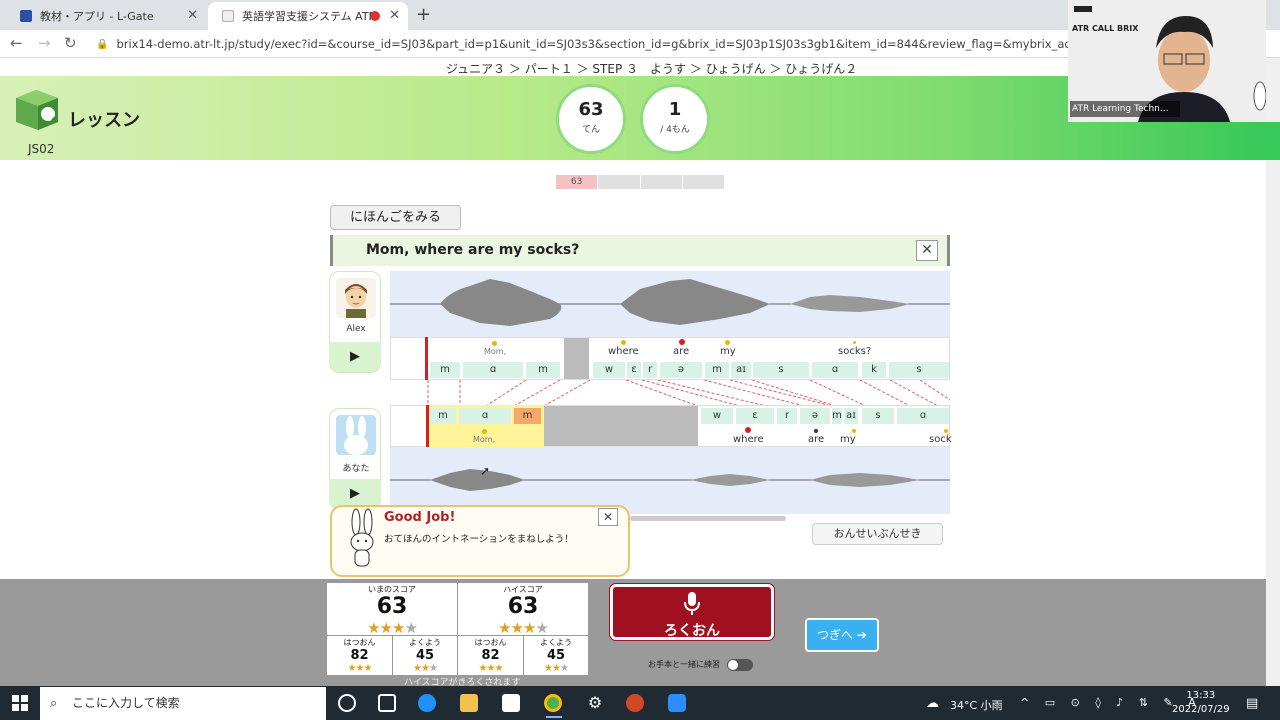  Describe the element at coordinates (395, 217) in the screenshot. I see `show-japanese-button: にほんごをみる` at that location.